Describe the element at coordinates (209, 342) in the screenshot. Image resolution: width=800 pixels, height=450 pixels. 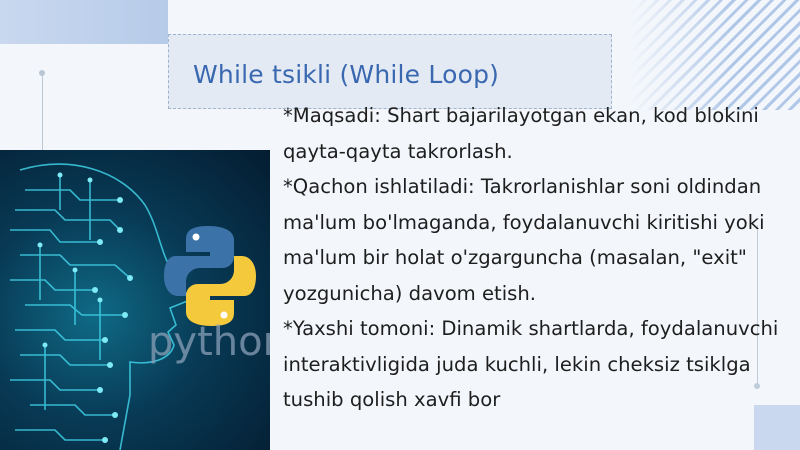
I see `python-logo-text: python` at that location.